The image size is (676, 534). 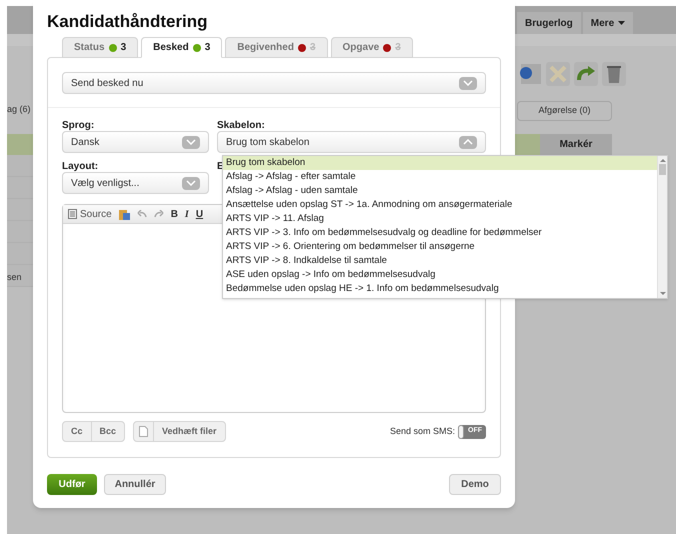 I want to click on template-select: Brug tom skabelon, so click(x=351, y=142).